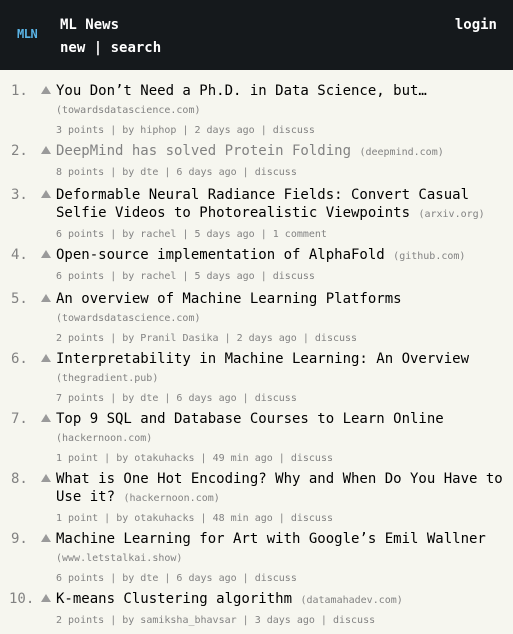  What do you see at coordinates (220, 255) in the screenshot?
I see `story-title: Open-source implementation of AlphaFold` at bounding box center [220, 255].